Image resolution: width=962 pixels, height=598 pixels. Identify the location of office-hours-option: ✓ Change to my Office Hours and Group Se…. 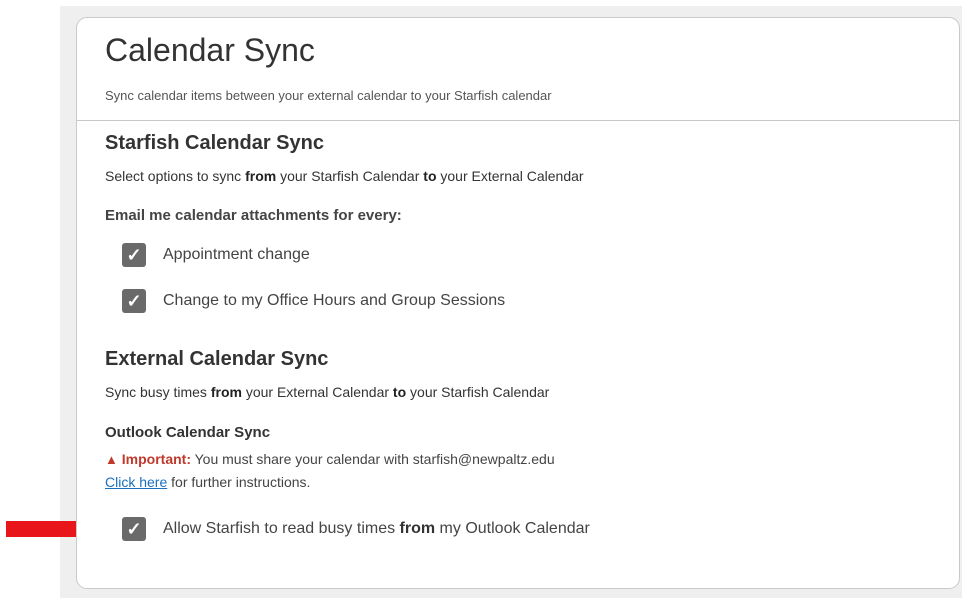
(313, 301).